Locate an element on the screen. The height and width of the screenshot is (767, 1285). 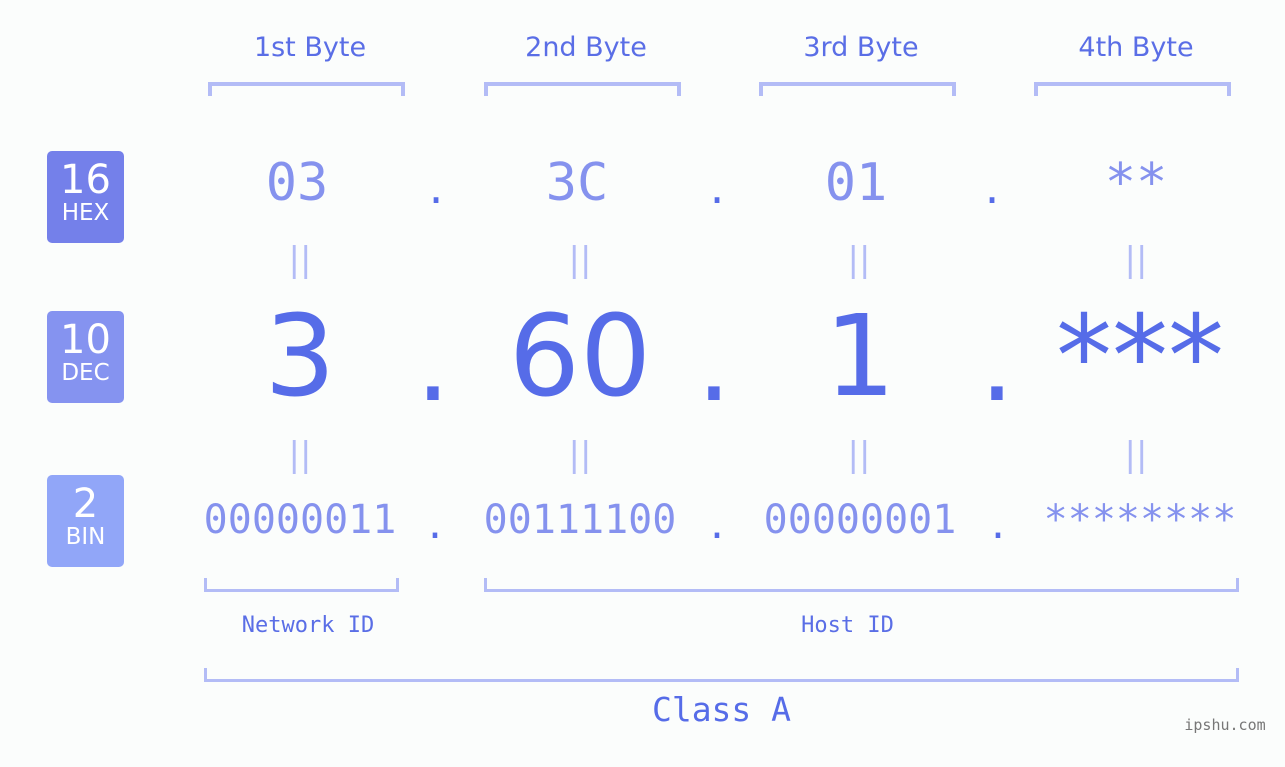
dec-badge-label: DEC is located at coordinates (85, 373).